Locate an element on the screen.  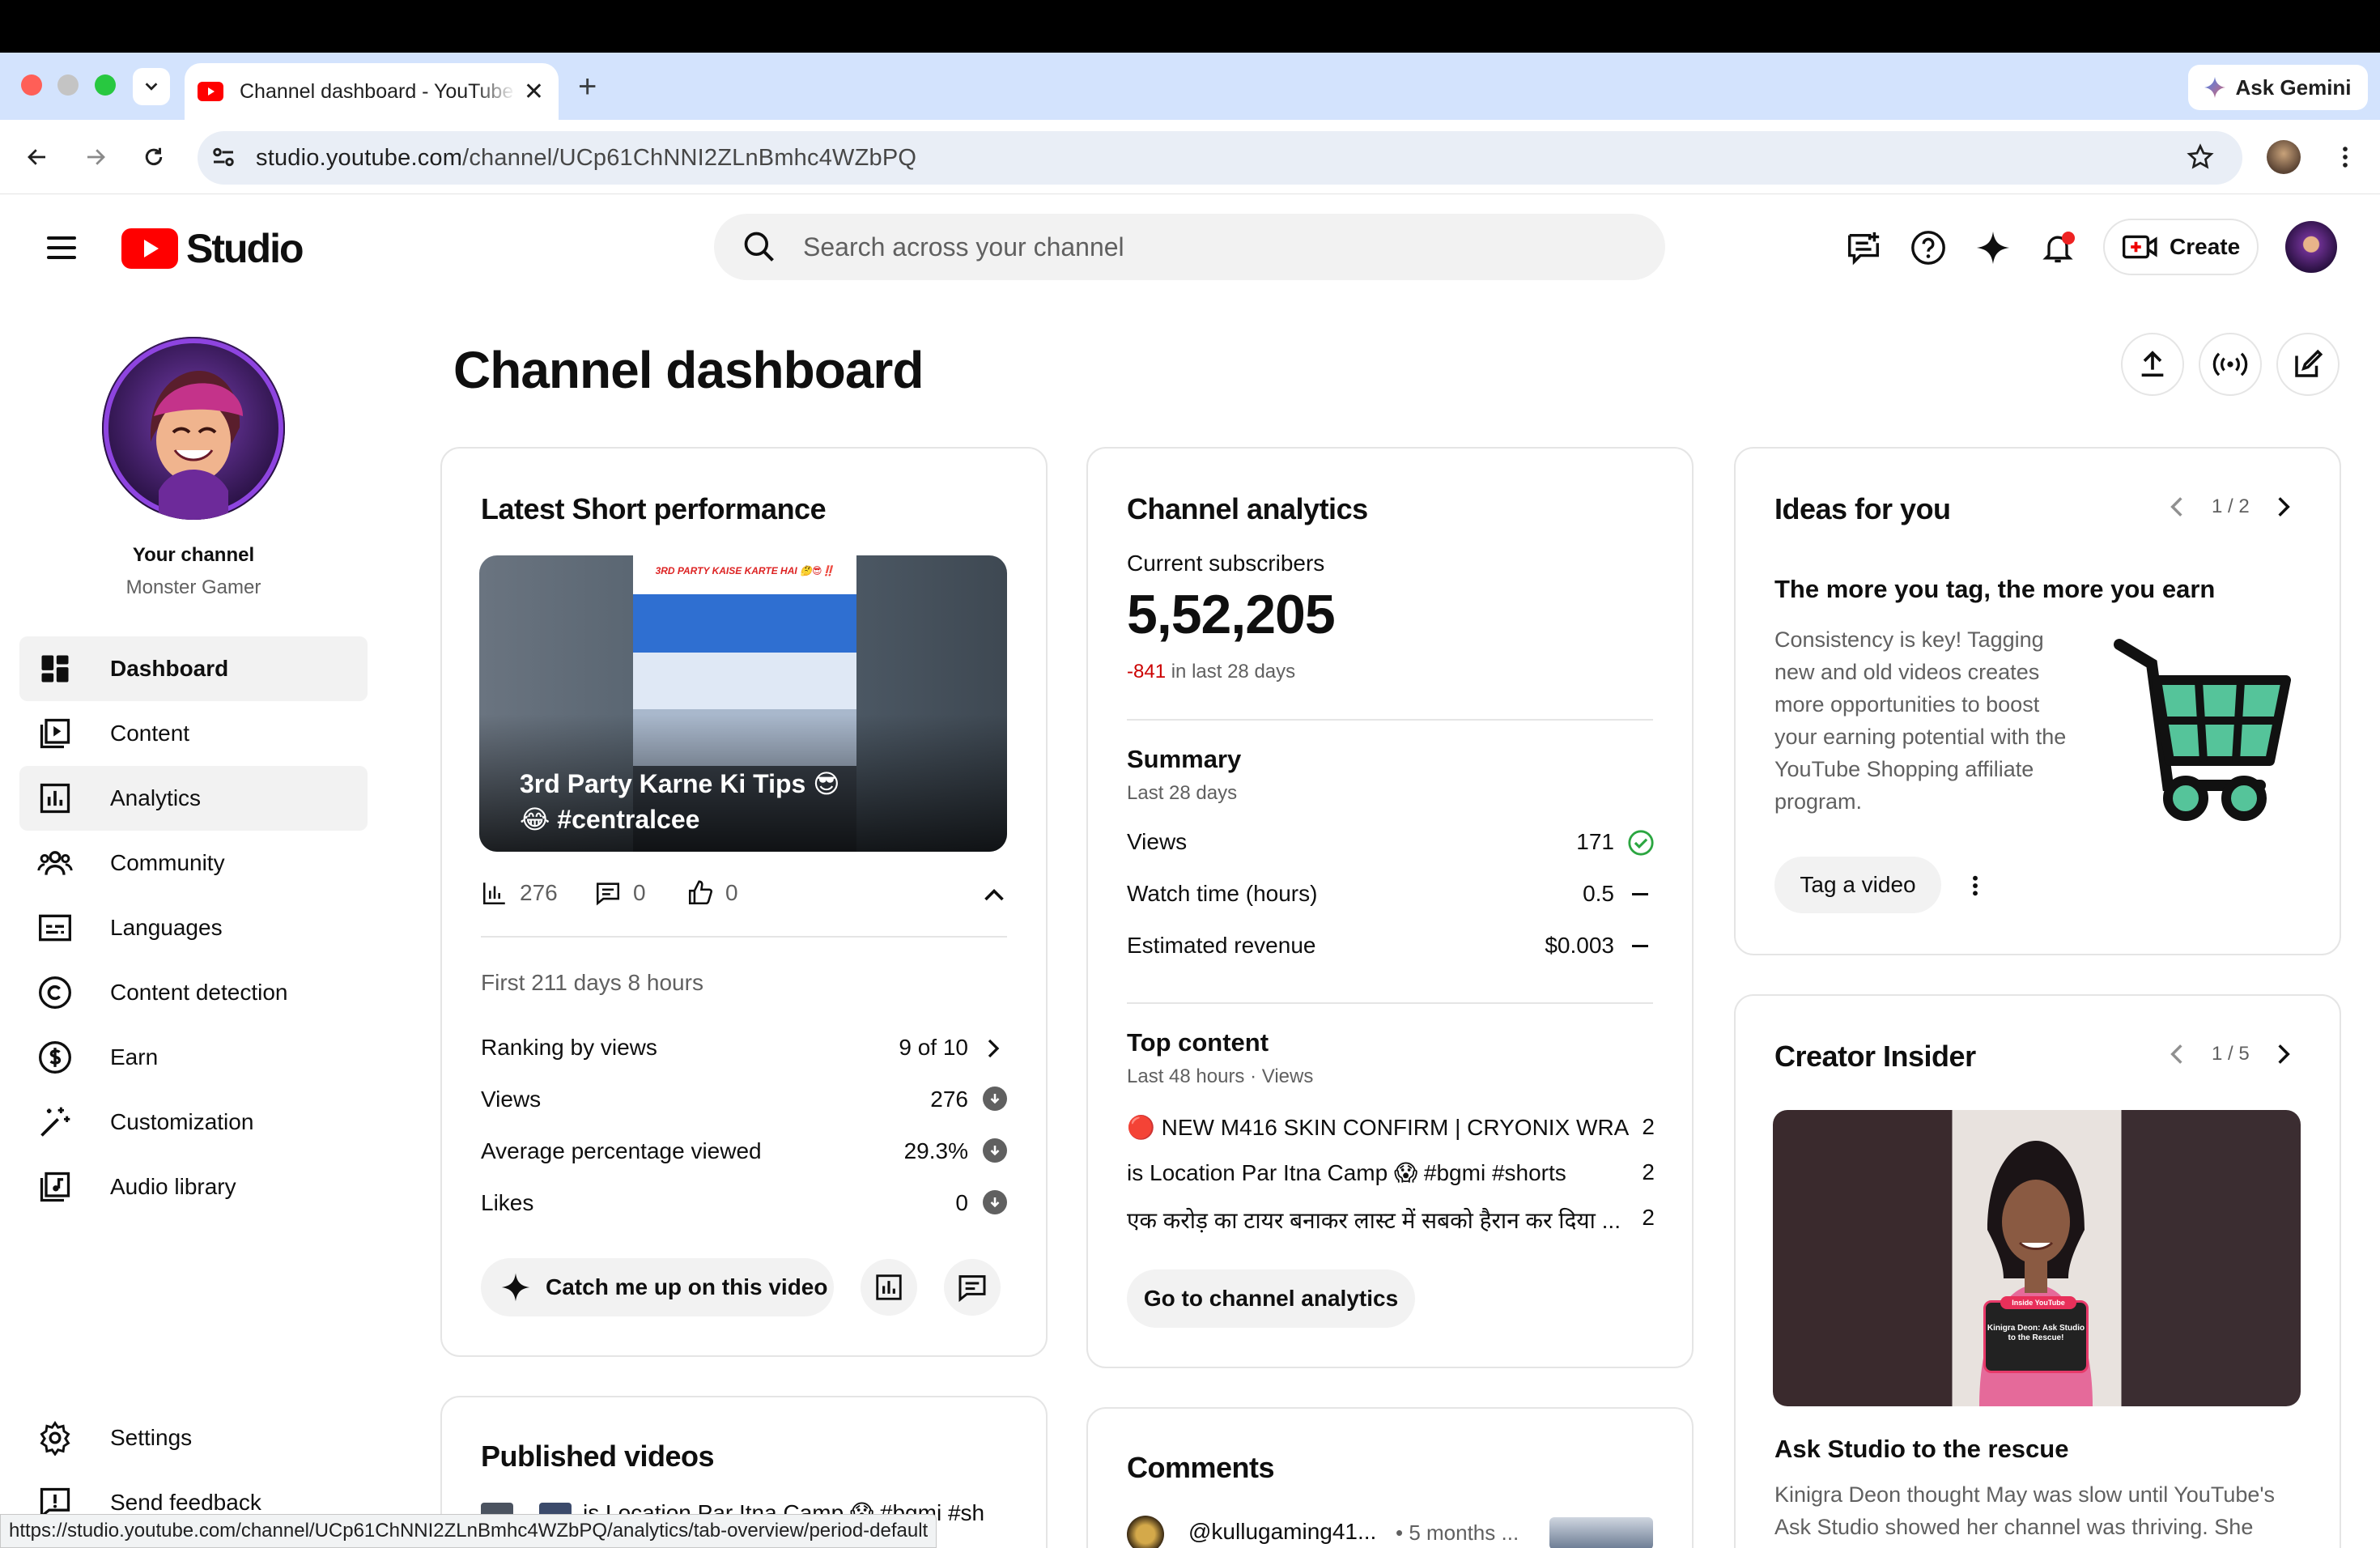
ask-studio-button is located at coordinates (1993, 248).